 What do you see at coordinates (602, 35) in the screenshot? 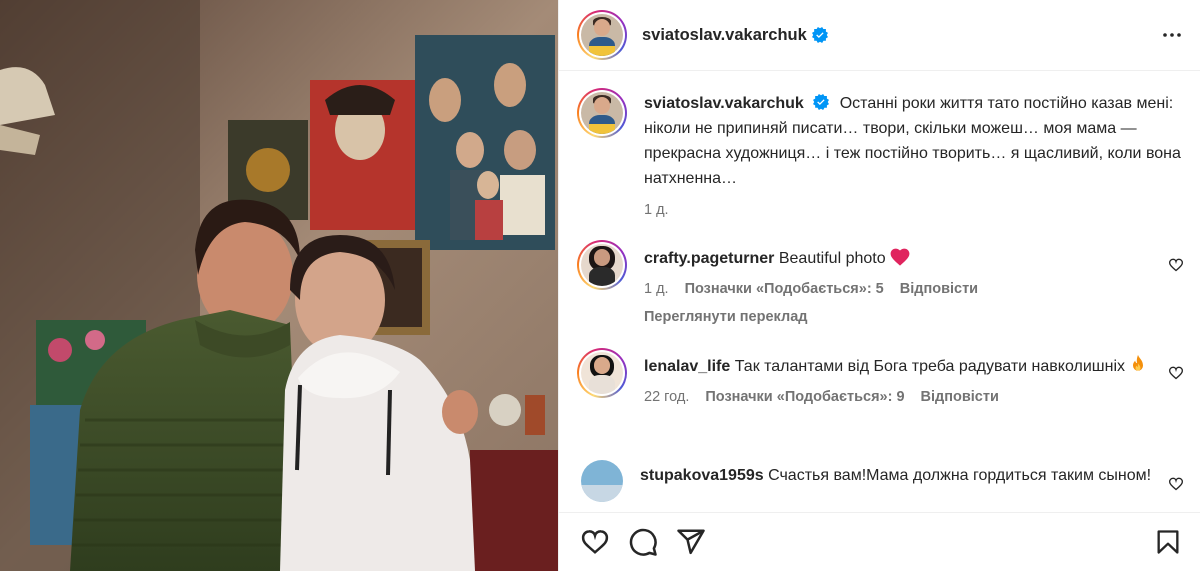
I see `author-avatar` at bounding box center [602, 35].